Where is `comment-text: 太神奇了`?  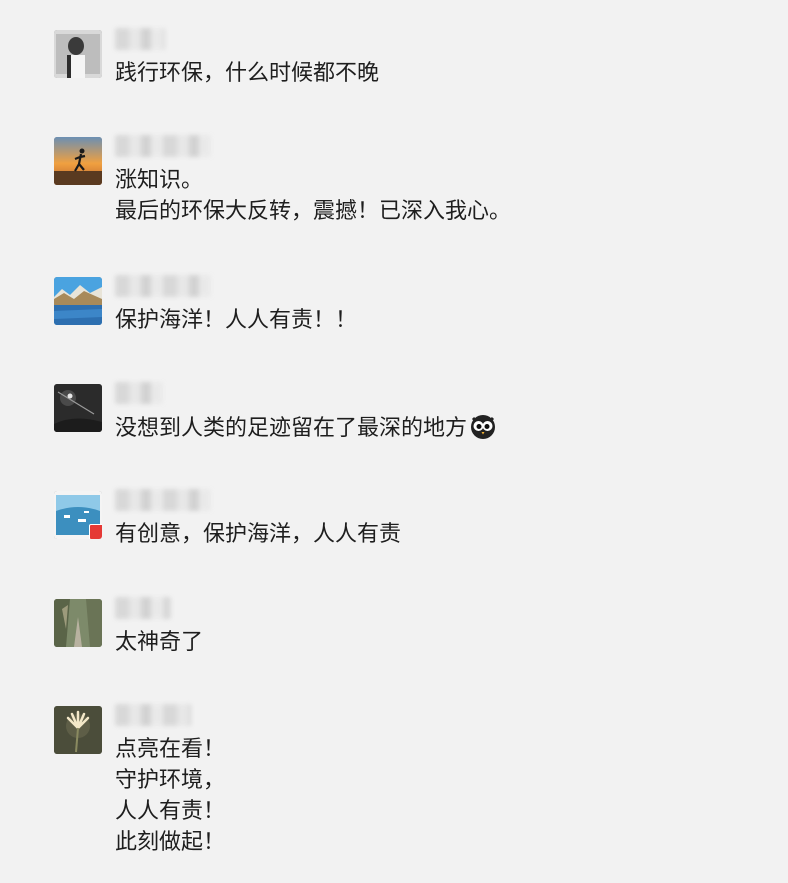
comment-text: 太神奇了 is located at coordinates (159, 642).